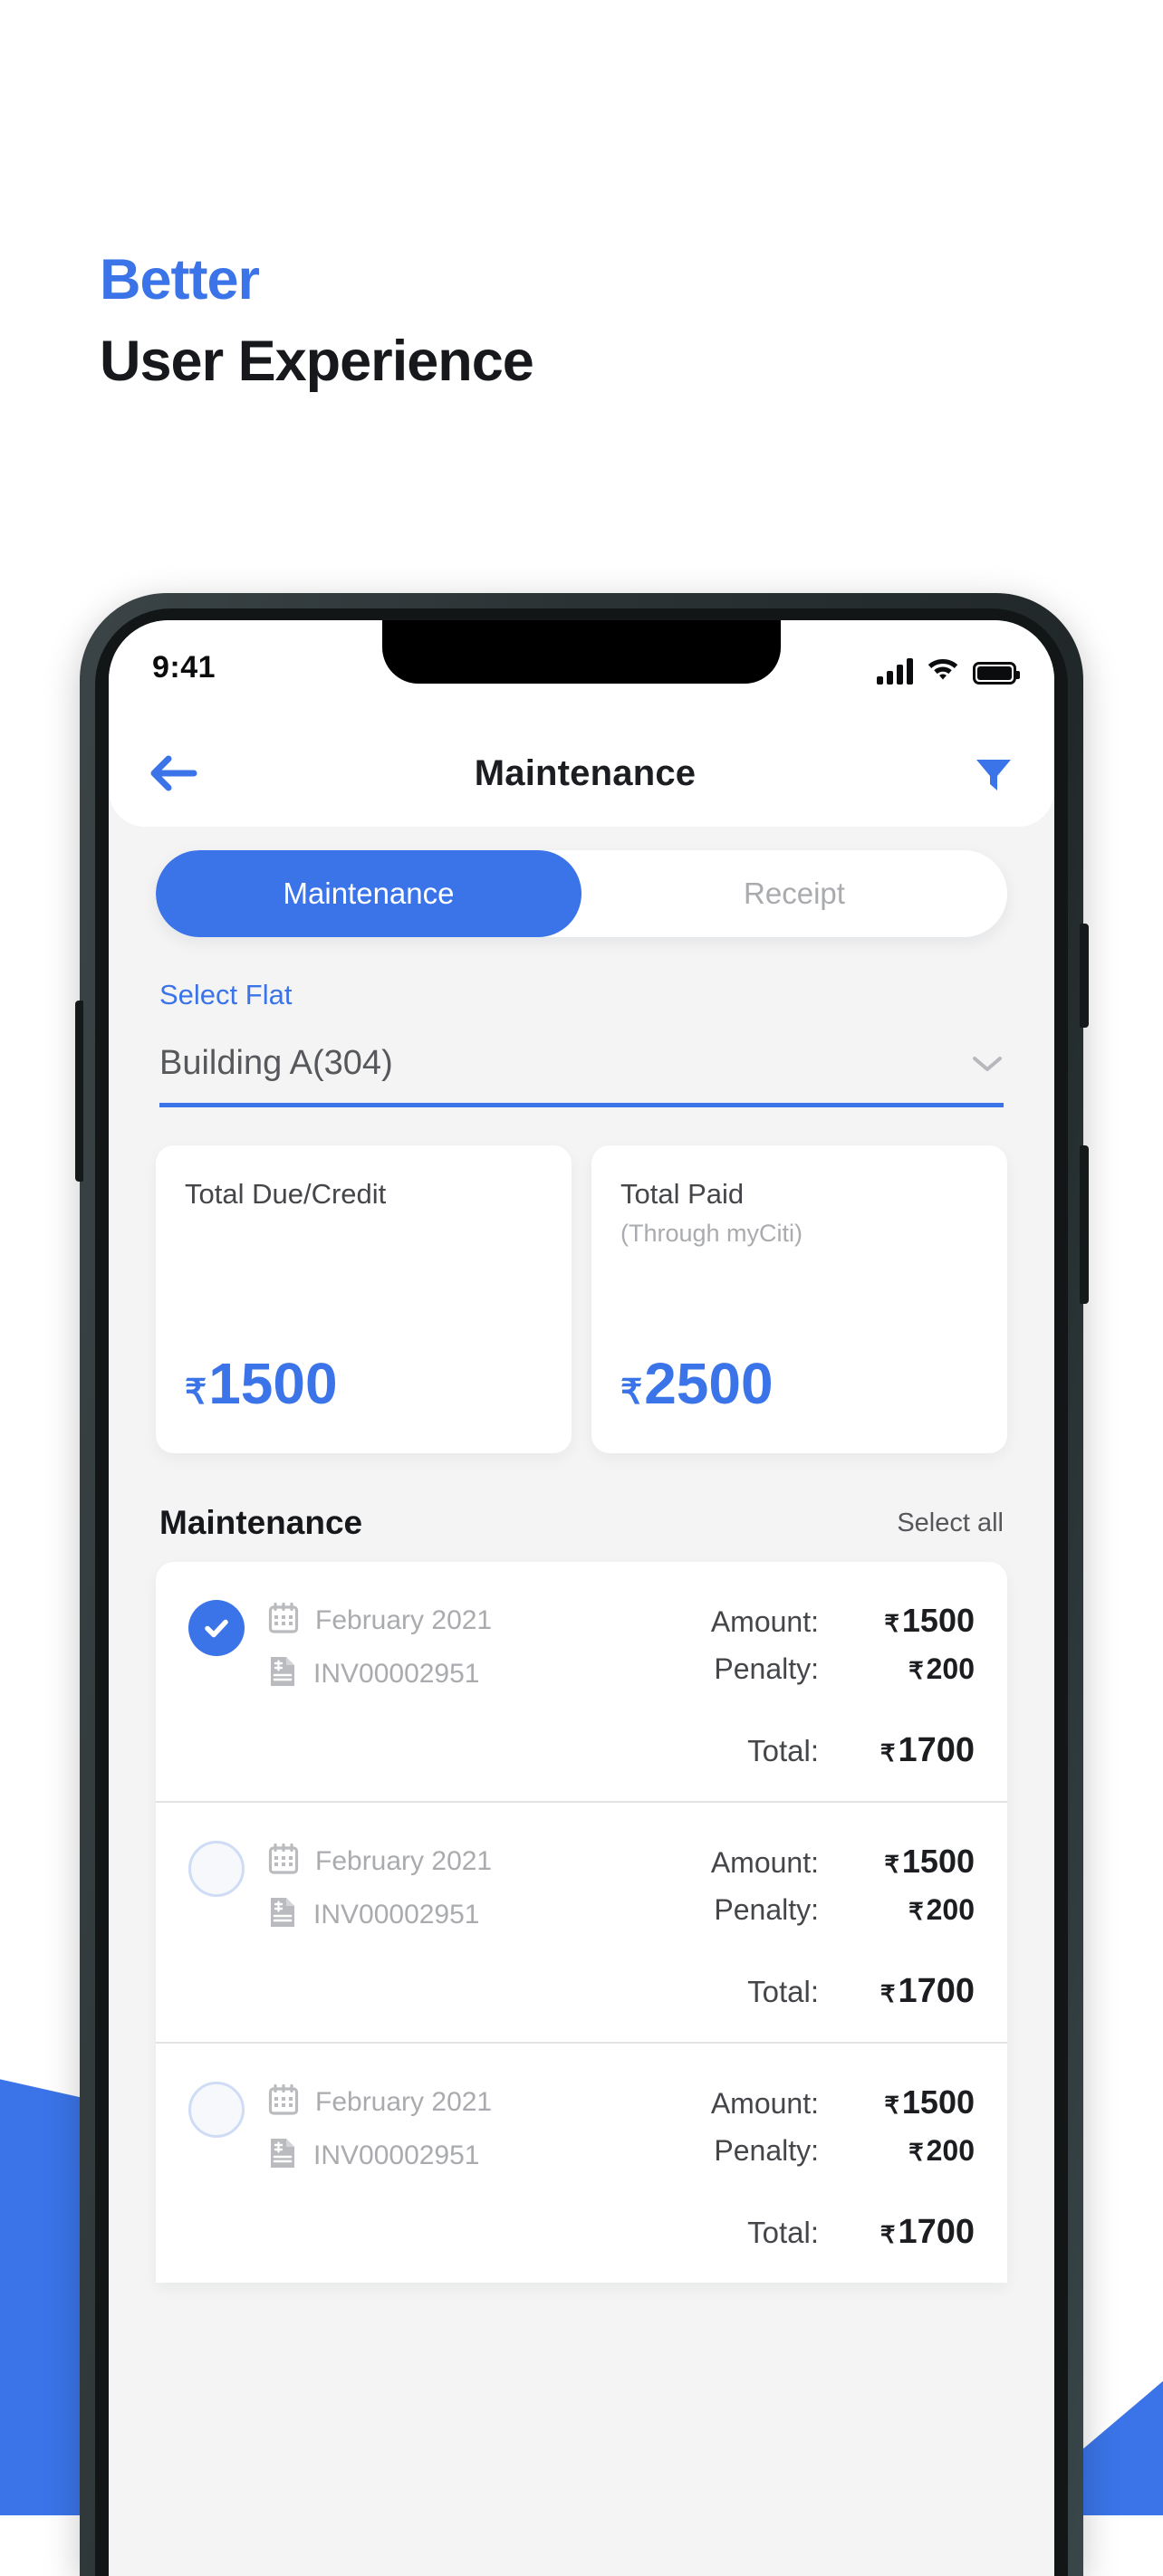 The height and width of the screenshot is (2576, 1163). What do you see at coordinates (184, 667) in the screenshot?
I see `status-bar-time: 9:41` at bounding box center [184, 667].